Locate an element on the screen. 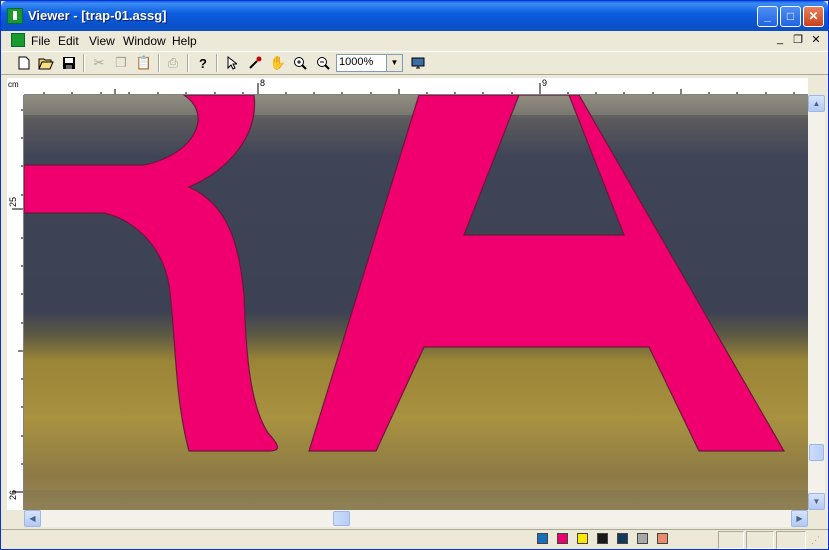  color-swatch-blue is located at coordinates (542, 538).